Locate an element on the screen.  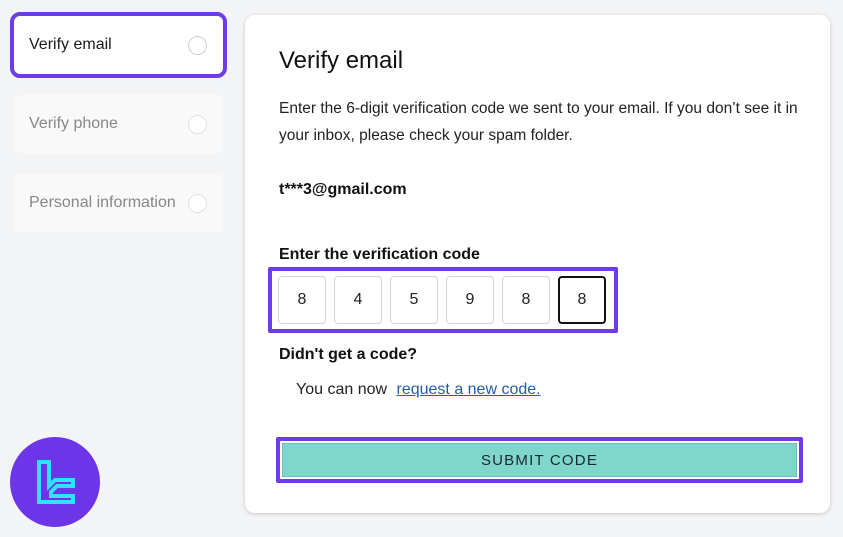
code-digit-1-input is located at coordinates (302, 300).